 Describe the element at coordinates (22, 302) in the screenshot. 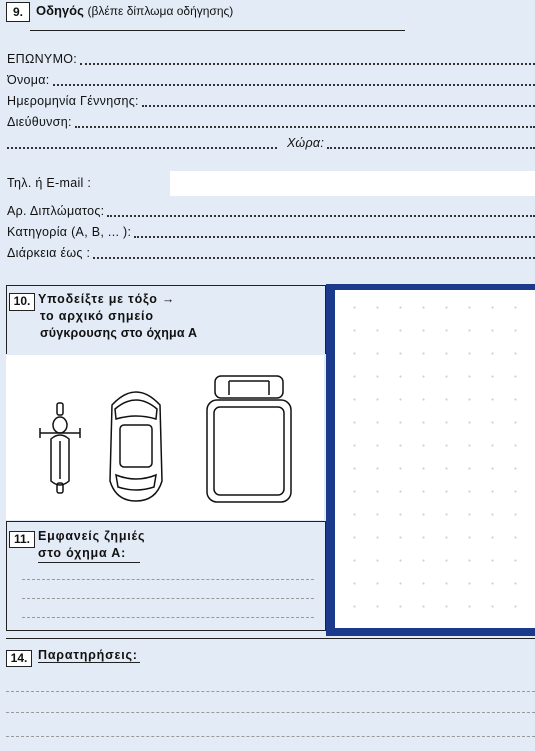

I see `section-10-number: 10.` at that location.